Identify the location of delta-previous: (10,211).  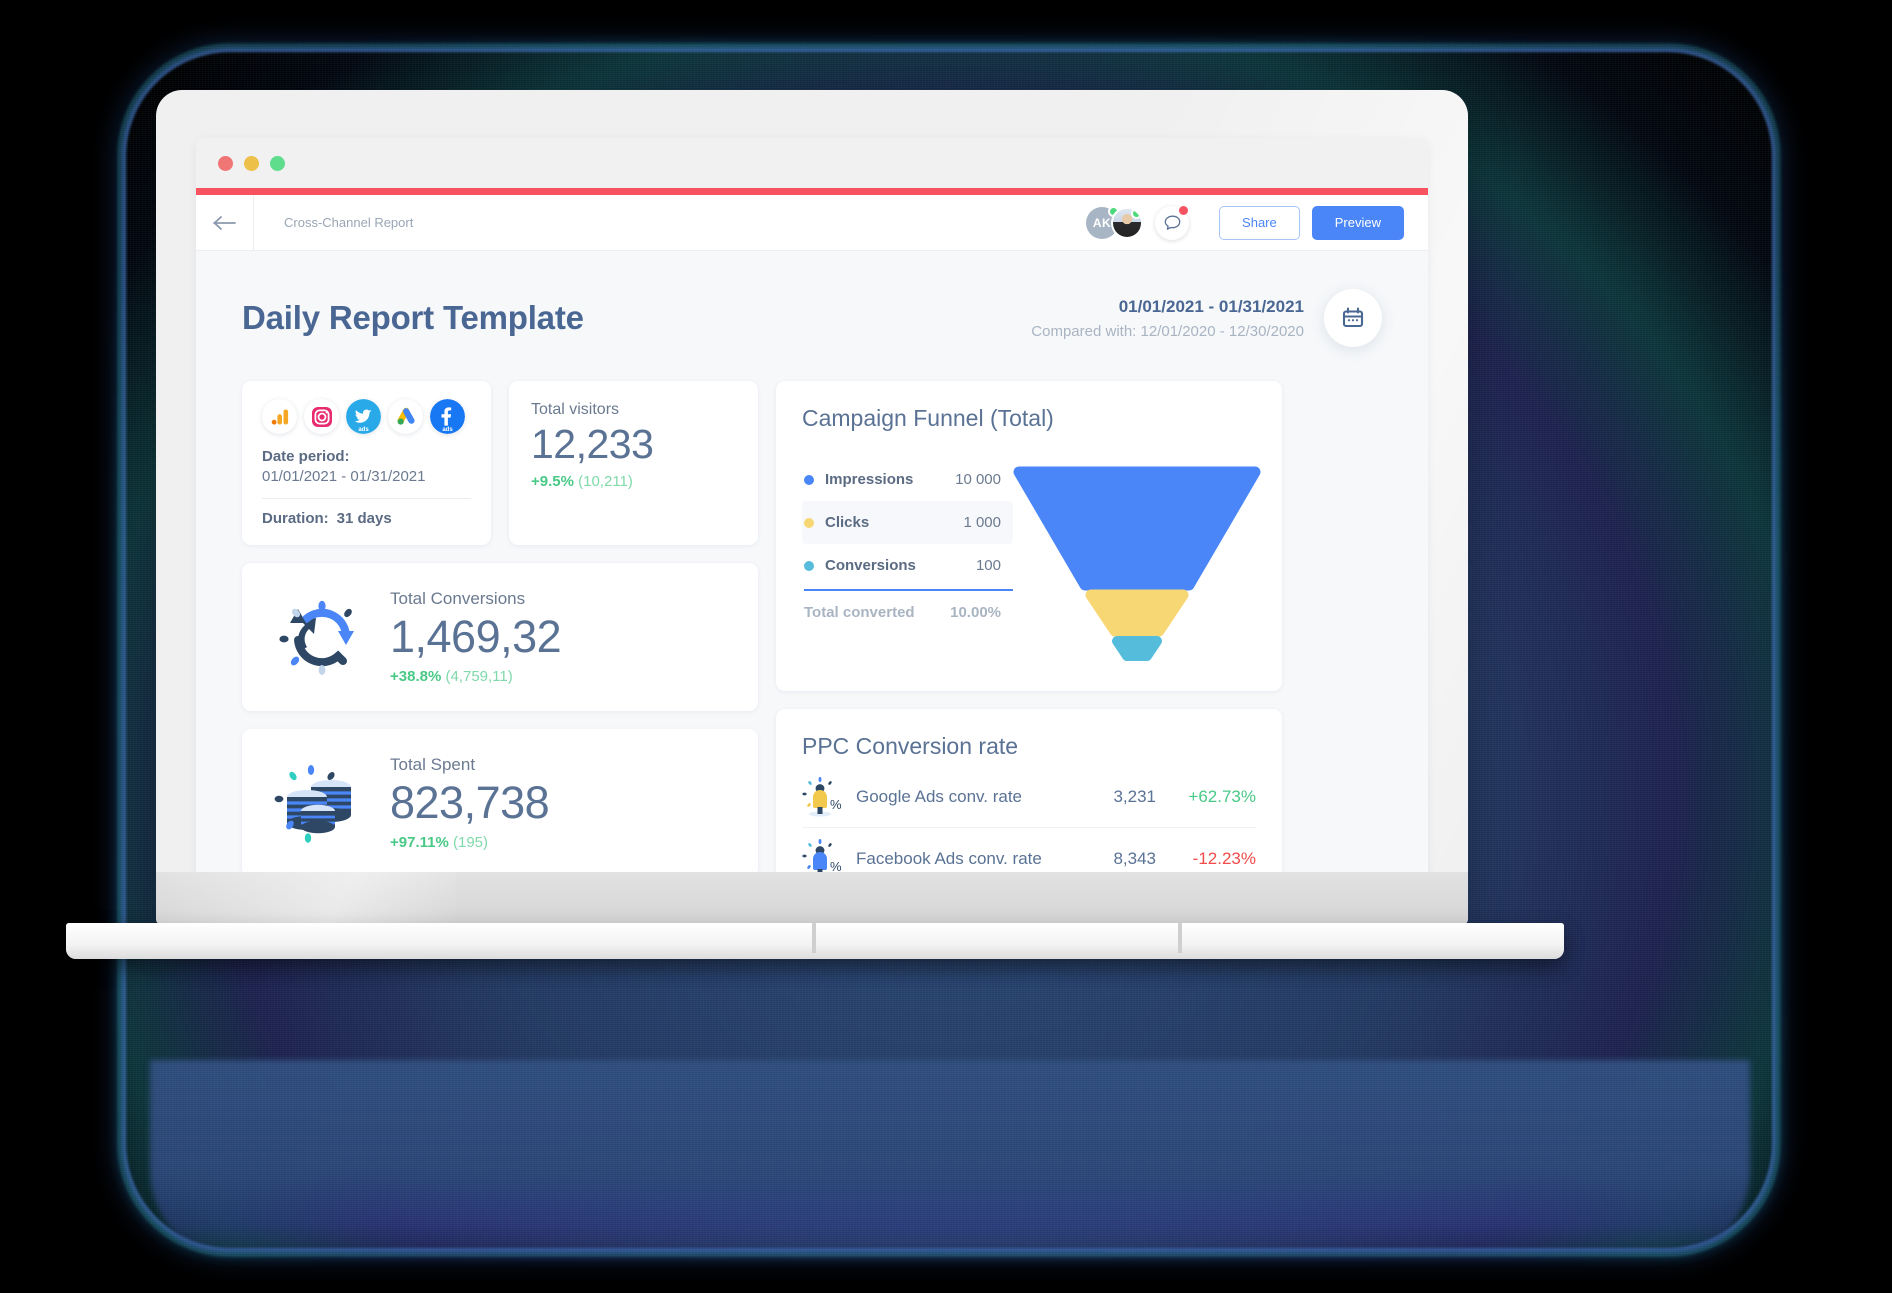
(605, 482).